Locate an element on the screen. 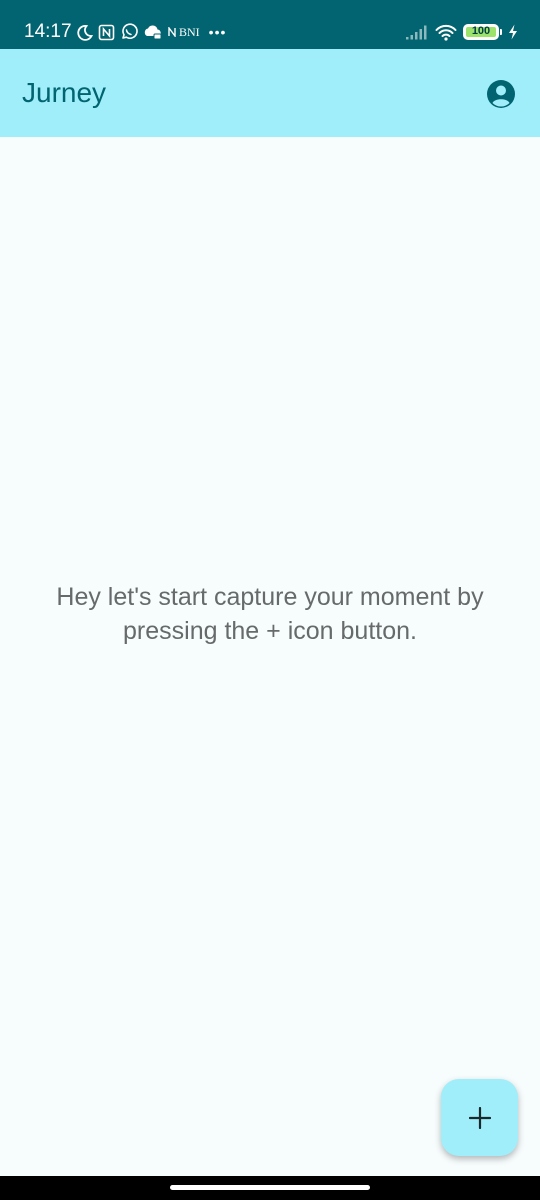 The image size is (540, 1200). add-moment-button is located at coordinates (479, 1117).